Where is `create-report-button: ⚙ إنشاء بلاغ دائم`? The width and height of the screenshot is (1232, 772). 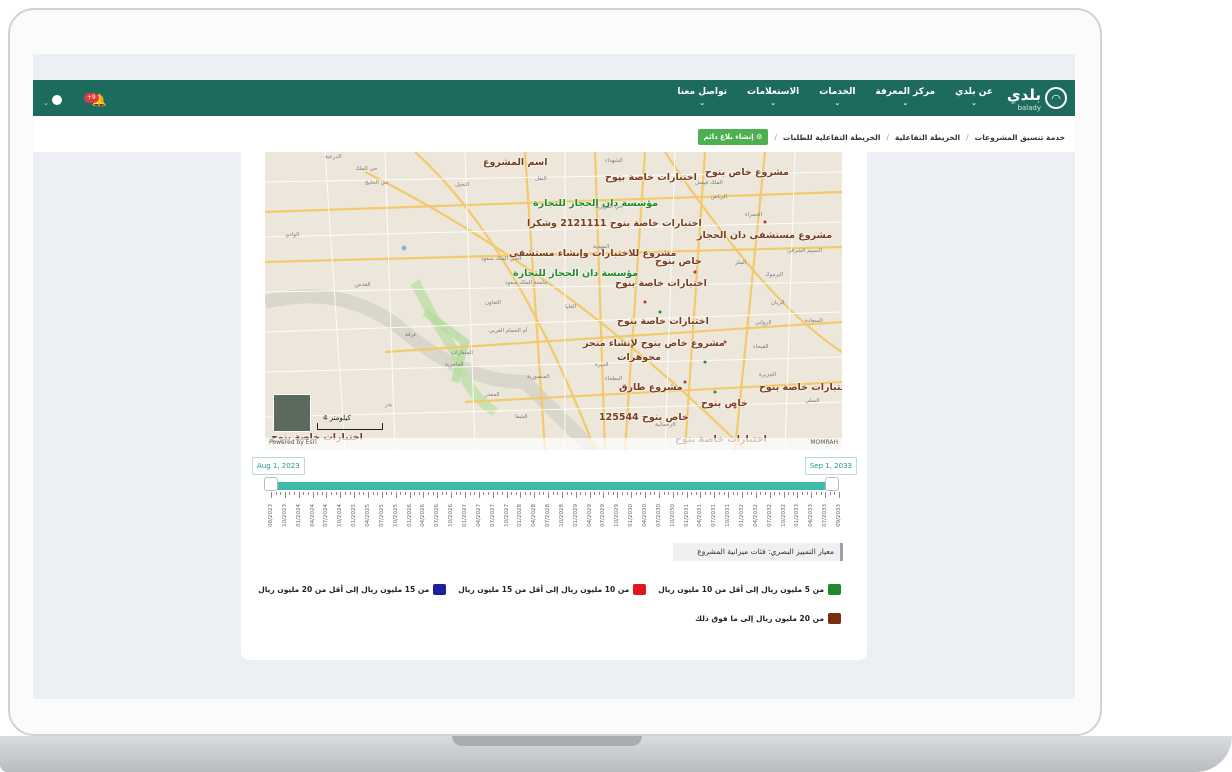 create-report-button: ⚙ إنشاء بلاغ دائم is located at coordinates (733, 137).